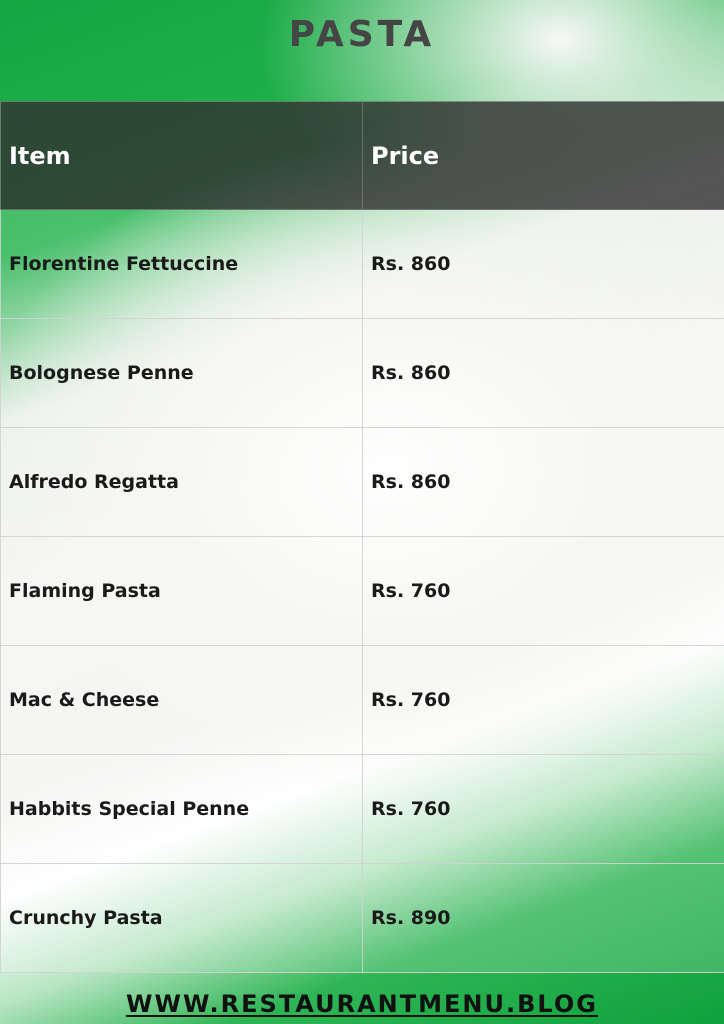 This screenshot has height=1024, width=724. Describe the element at coordinates (543, 918) in the screenshot. I see `item-price: Rs. 890` at that location.